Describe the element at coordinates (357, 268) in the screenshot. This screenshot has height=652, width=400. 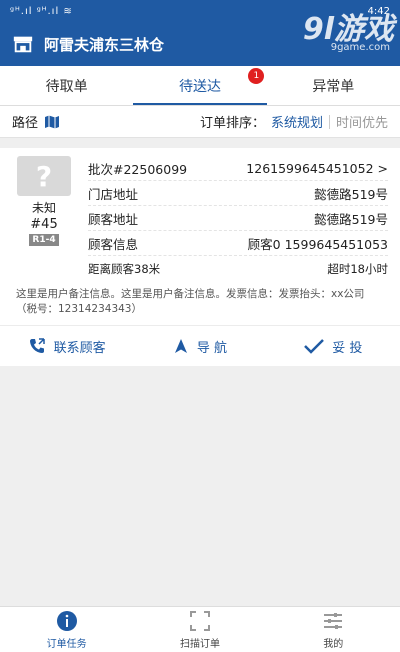
I see `overtime-text: 超时18小时` at that location.